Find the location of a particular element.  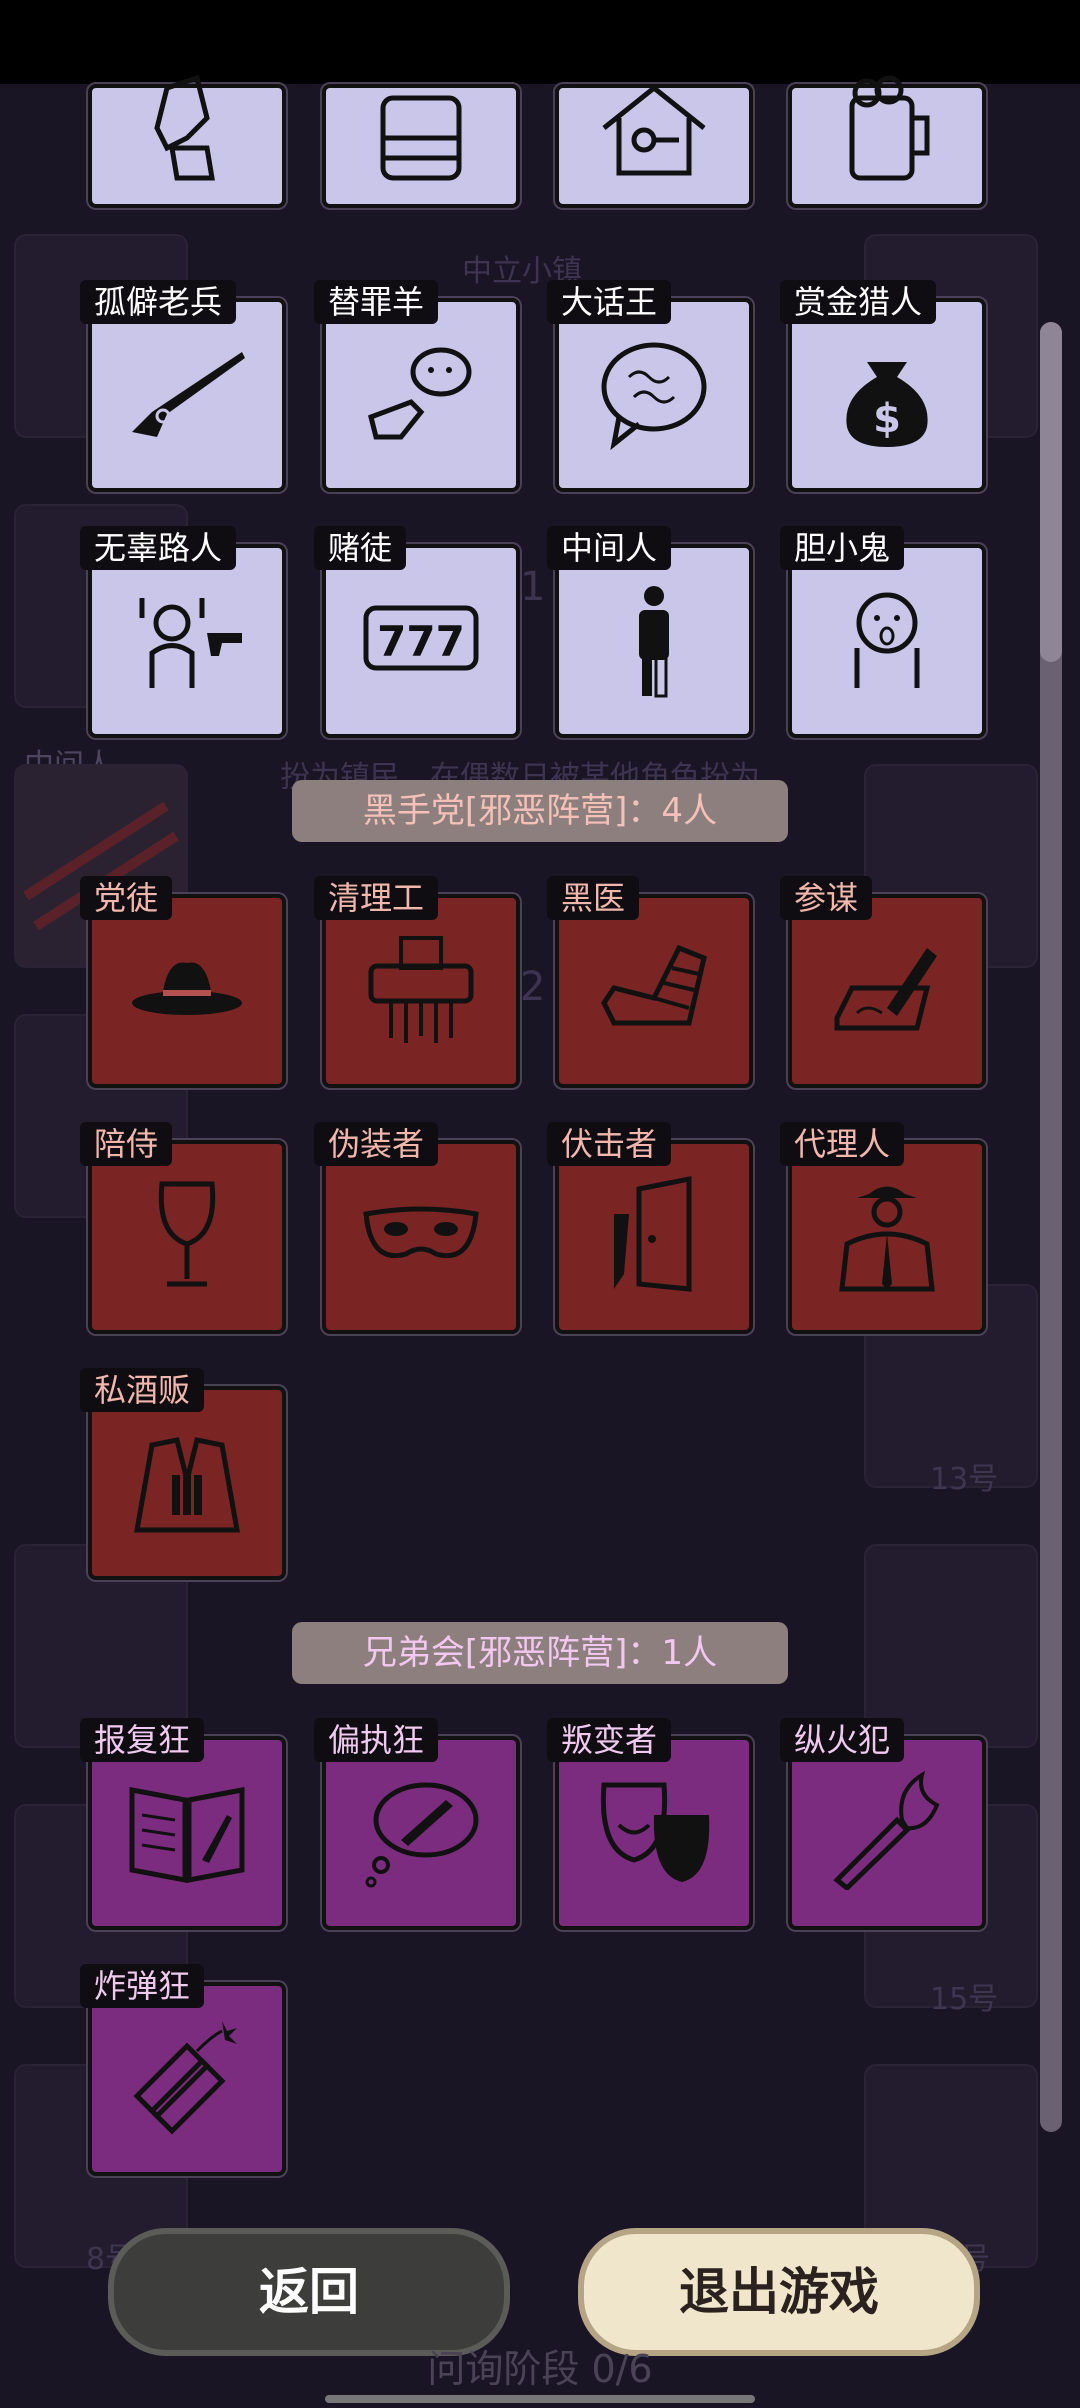

role-name-tag: 中间人 is located at coordinates (609, 548).